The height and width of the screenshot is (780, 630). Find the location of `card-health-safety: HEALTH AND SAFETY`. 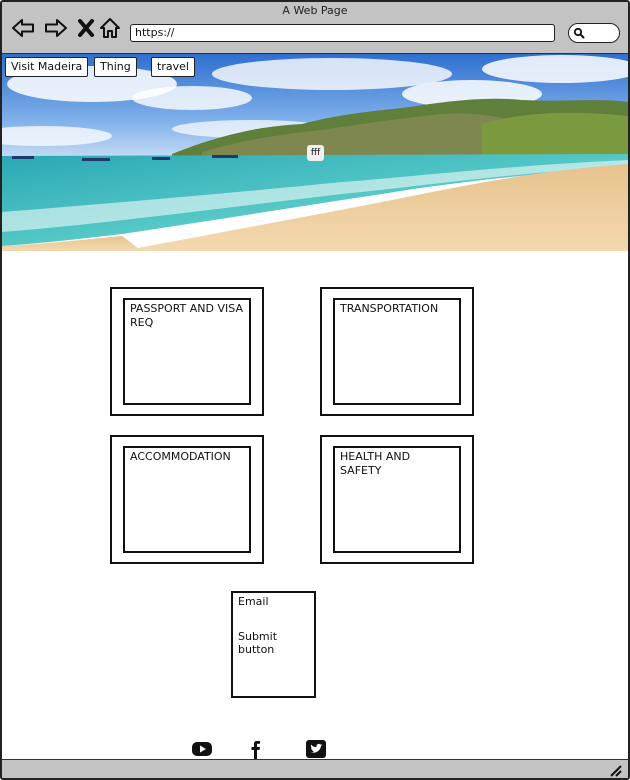

card-health-safety: HEALTH AND SAFETY is located at coordinates (397, 499).